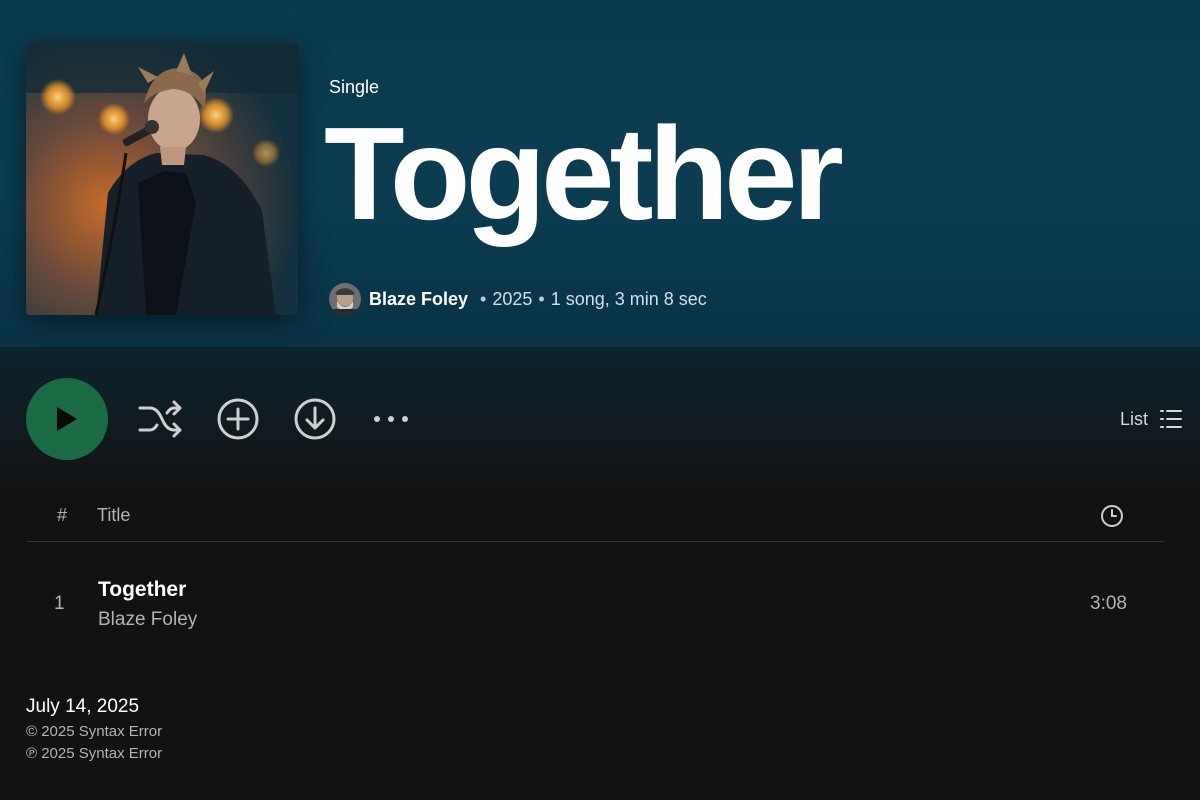  I want to click on artist-avatar-image, so click(345, 299).